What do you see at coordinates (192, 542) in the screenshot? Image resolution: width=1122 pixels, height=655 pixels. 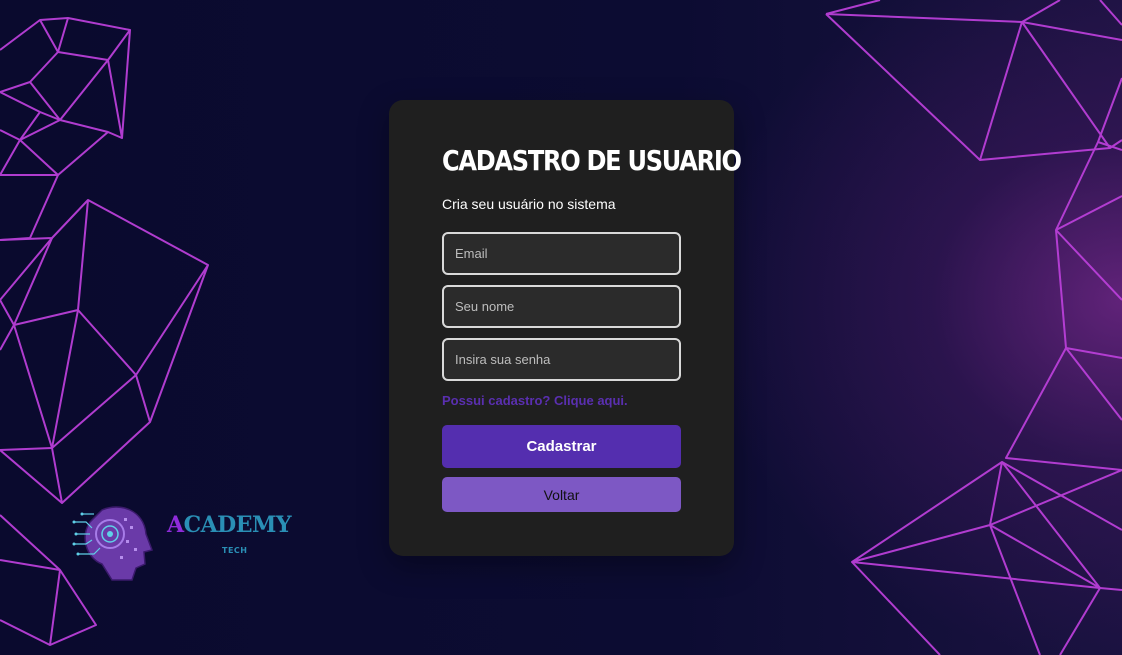 I see `academy-logo: ACADEMY TECH` at bounding box center [192, 542].